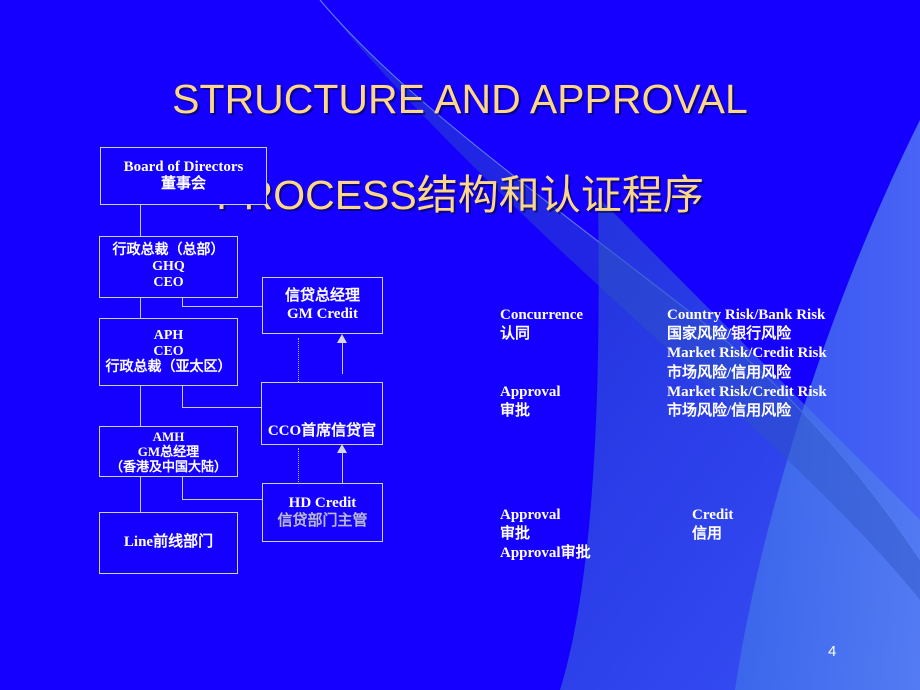  What do you see at coordinates (713, 515) in the screenshot?
I see `legend-bottom-right-line-1: Credit` at bounding box center [713, 515].